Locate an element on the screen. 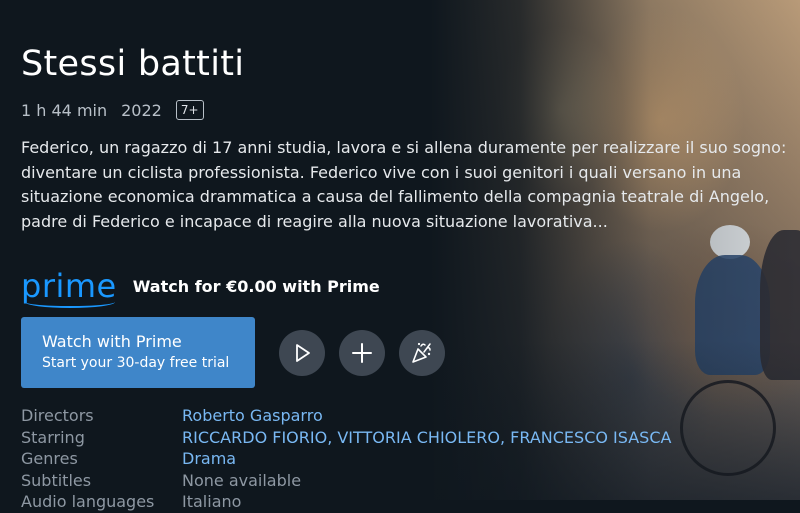 The height and width of the screenshot is (513, 800). watchlist-button is located at coordinates (362, 353).